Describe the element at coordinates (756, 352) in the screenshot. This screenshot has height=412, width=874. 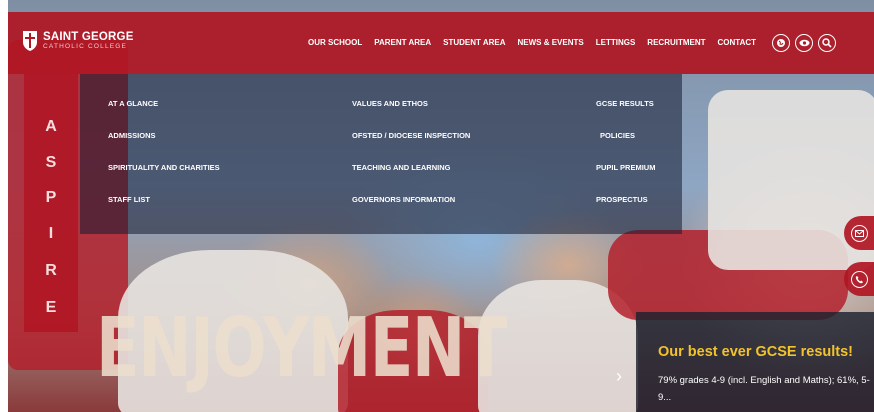
I see `news-title: Our best ever GCSE results!` at that location.